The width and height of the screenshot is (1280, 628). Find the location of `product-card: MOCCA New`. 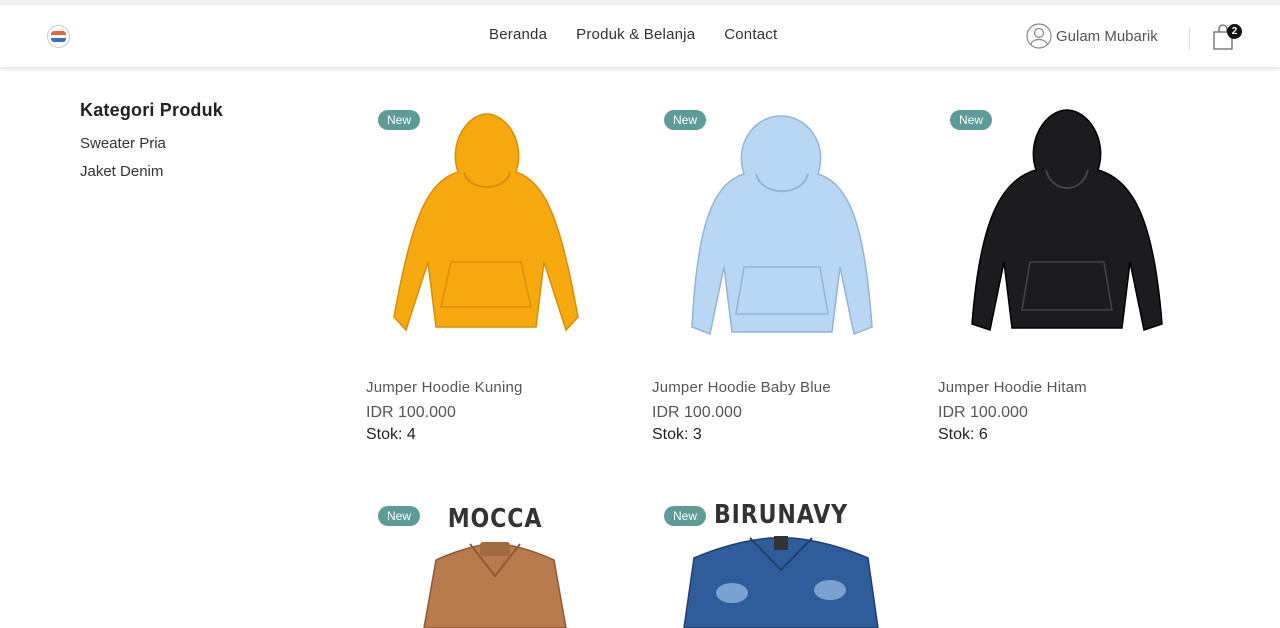

product-card: MOCCA New is located at coordinates (495, 563).